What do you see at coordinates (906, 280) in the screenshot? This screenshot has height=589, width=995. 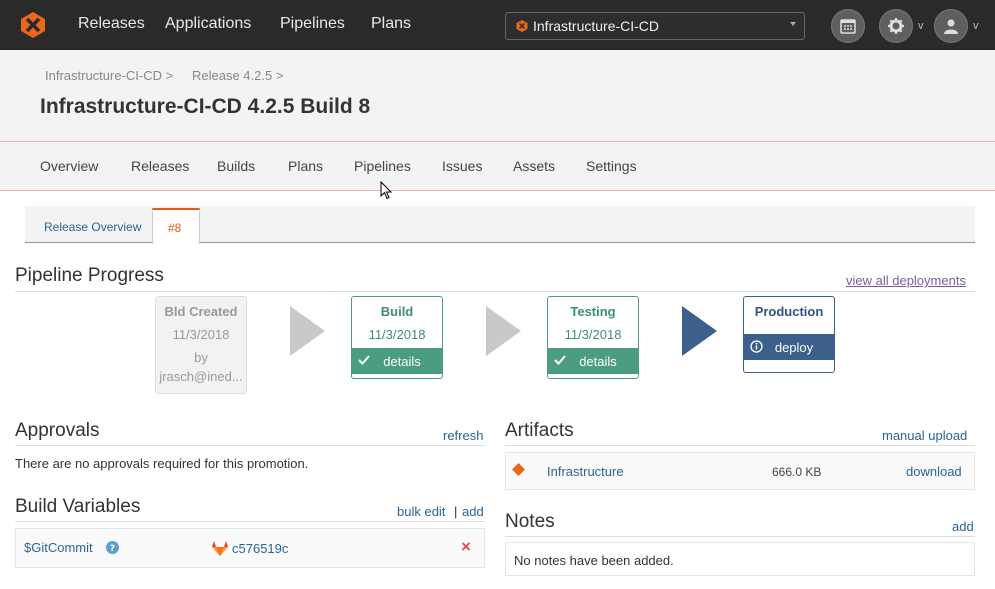 I see `view-all-deployments-link: view all deployments` at bounding box center [906, 280].